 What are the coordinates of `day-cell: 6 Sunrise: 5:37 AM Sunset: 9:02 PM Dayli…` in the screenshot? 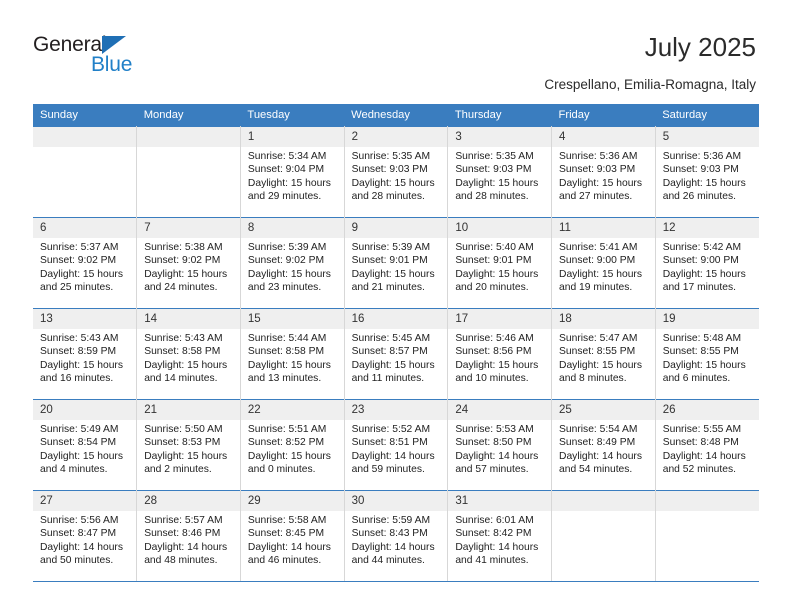 It's located at (85, 263).